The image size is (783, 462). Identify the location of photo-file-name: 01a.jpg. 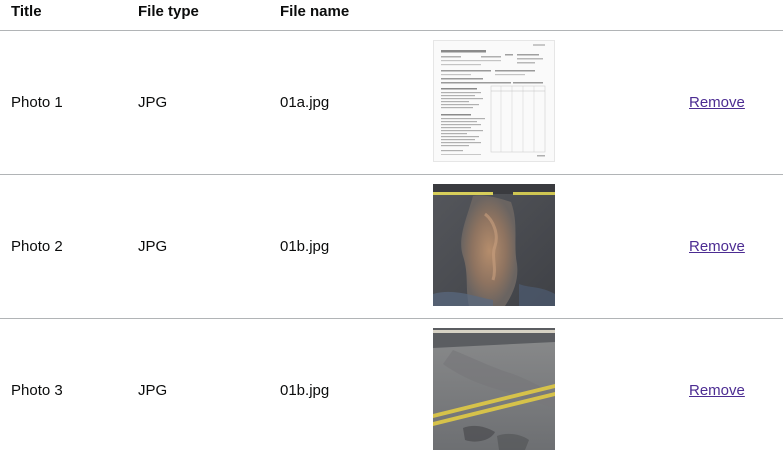
(305, 102).